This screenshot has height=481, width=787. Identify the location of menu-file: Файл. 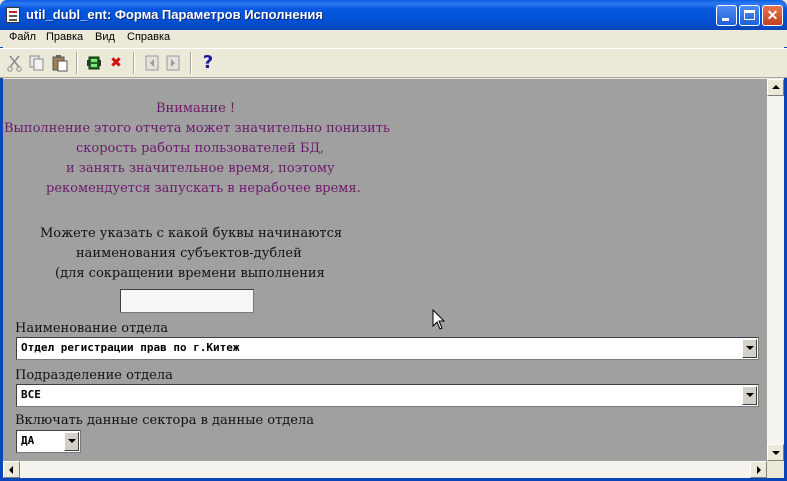
(22, 37).